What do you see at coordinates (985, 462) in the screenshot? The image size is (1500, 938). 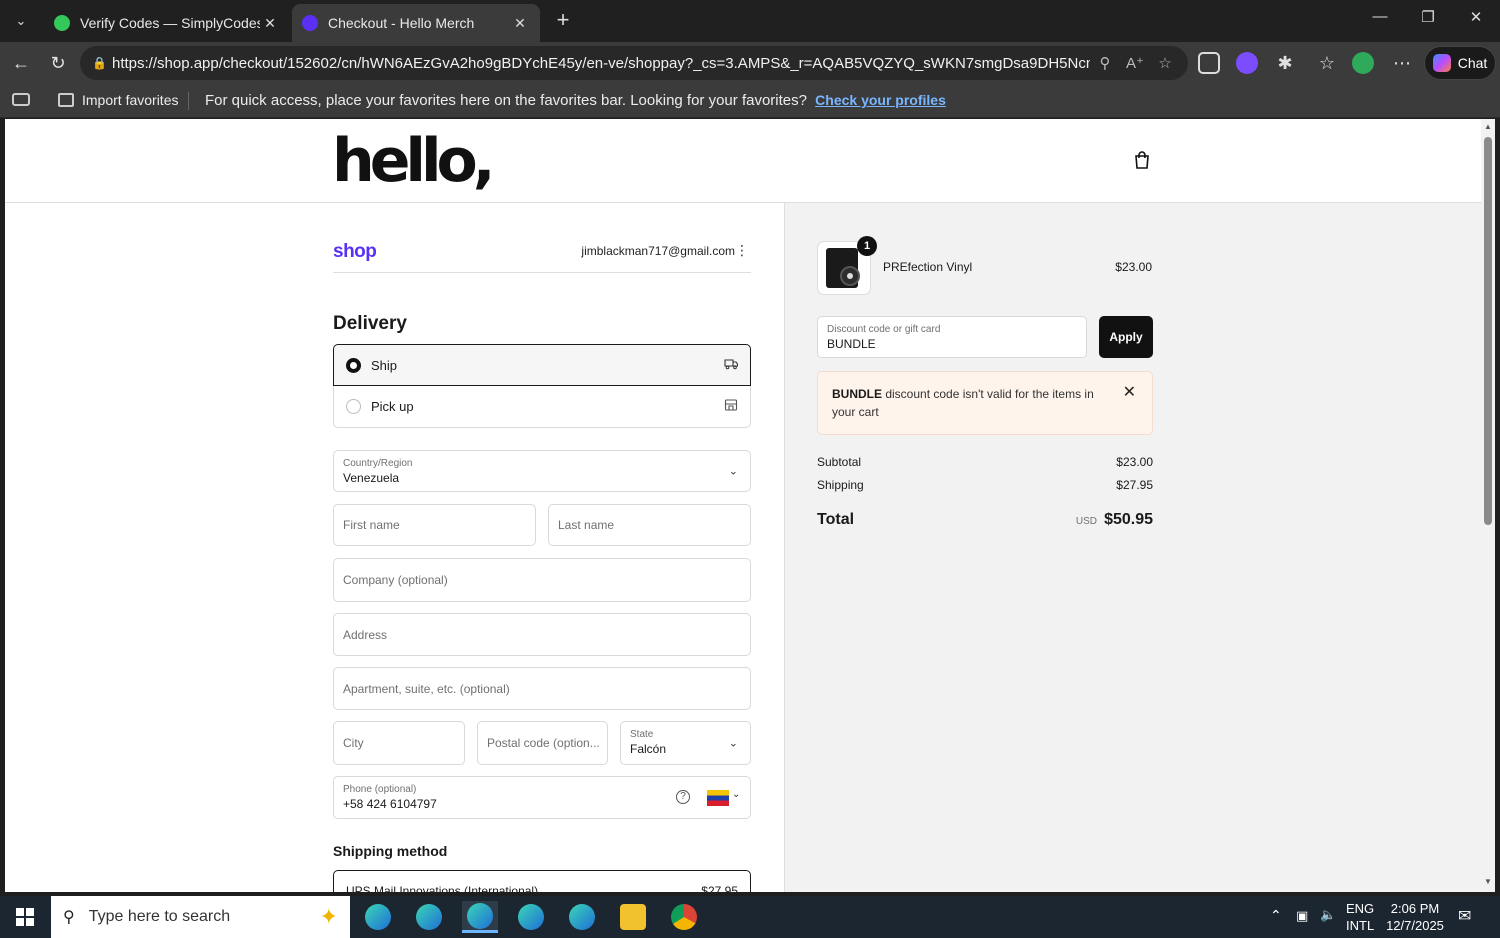 I see `subtotal-row: Subtotal $23.00` at bounding box center [985, 462].